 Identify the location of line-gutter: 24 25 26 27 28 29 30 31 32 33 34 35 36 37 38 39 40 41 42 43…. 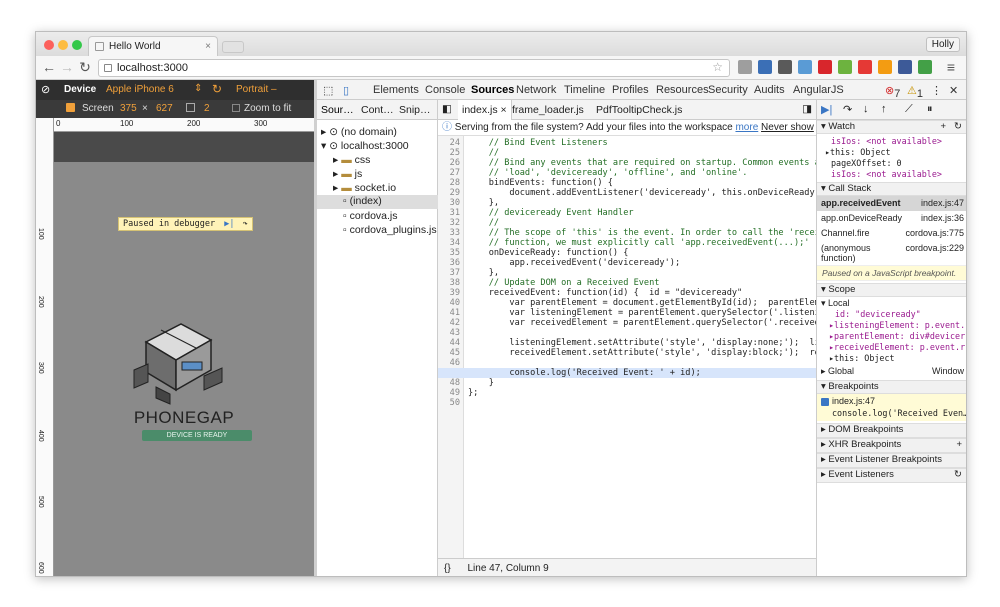
(451, 348).